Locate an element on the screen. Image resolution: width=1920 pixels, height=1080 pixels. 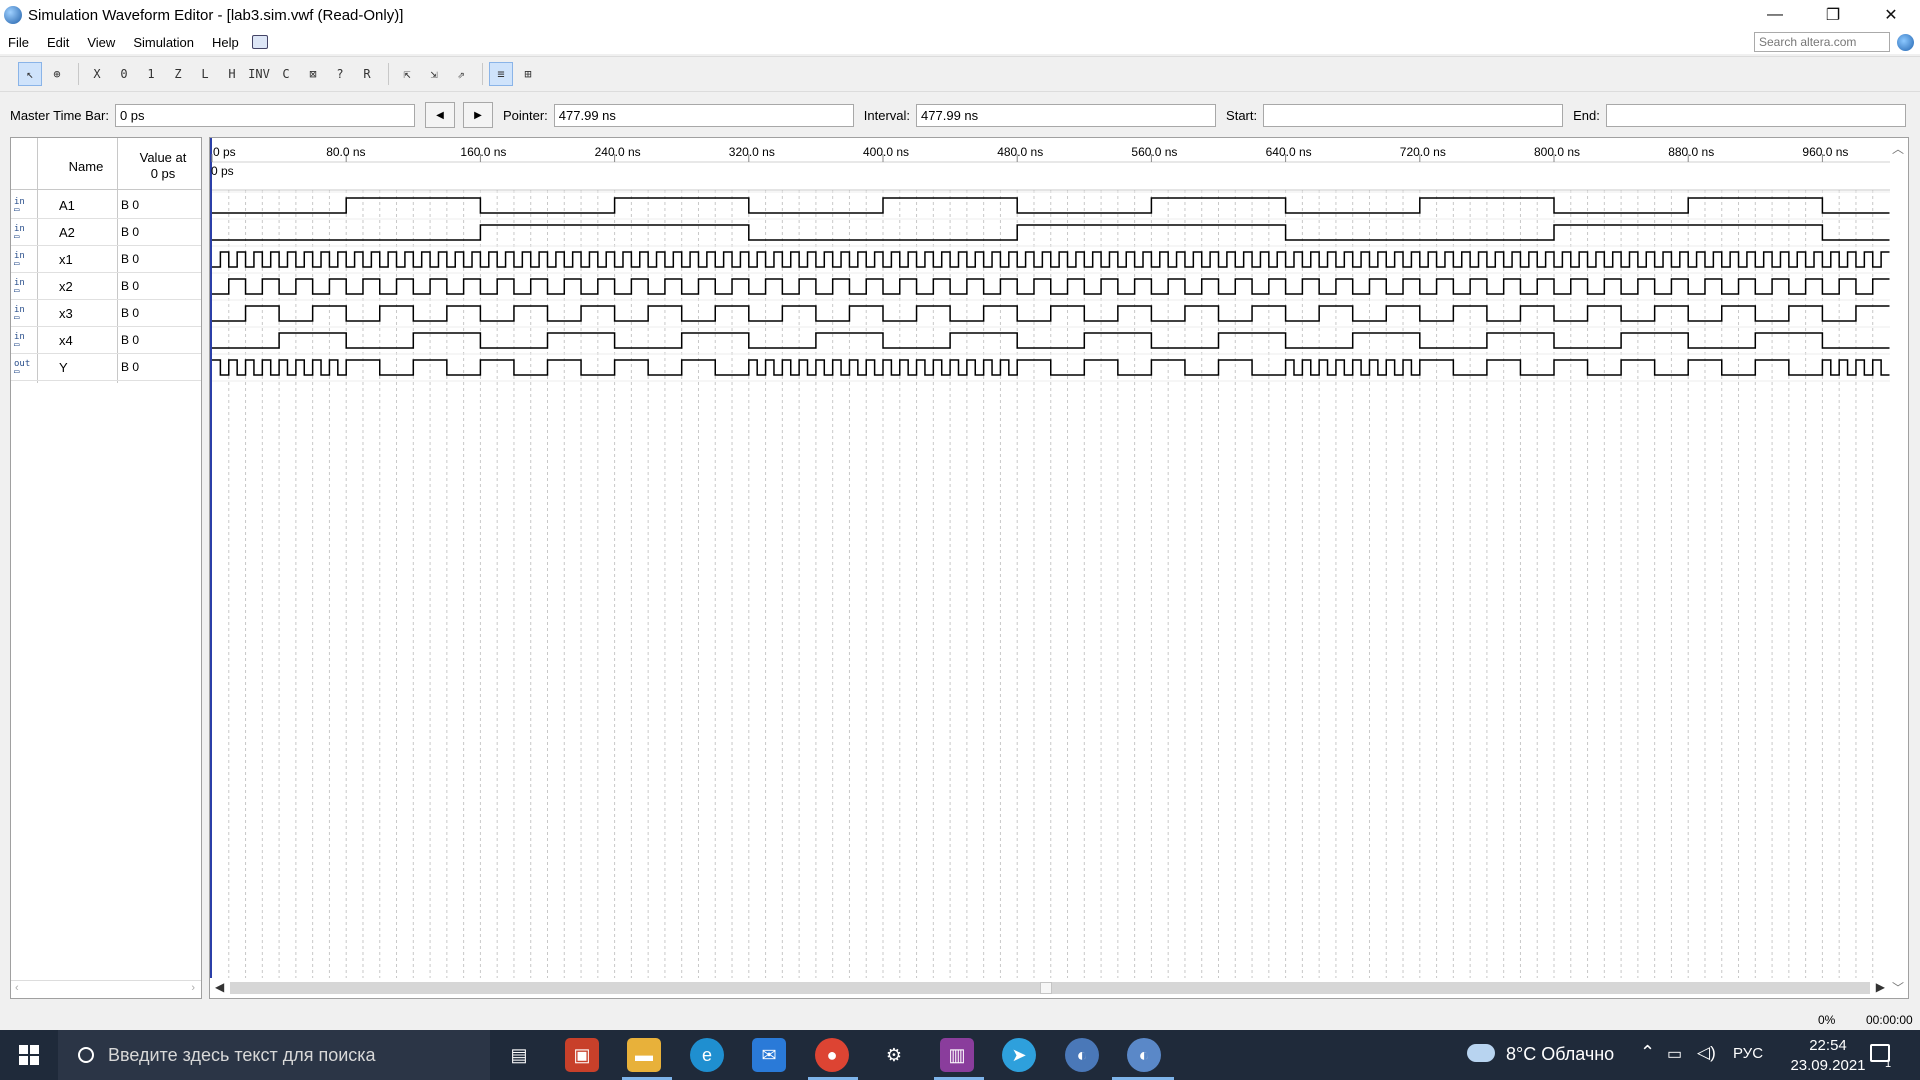
signal-value: B 0 is located at coordinates (130, 259).